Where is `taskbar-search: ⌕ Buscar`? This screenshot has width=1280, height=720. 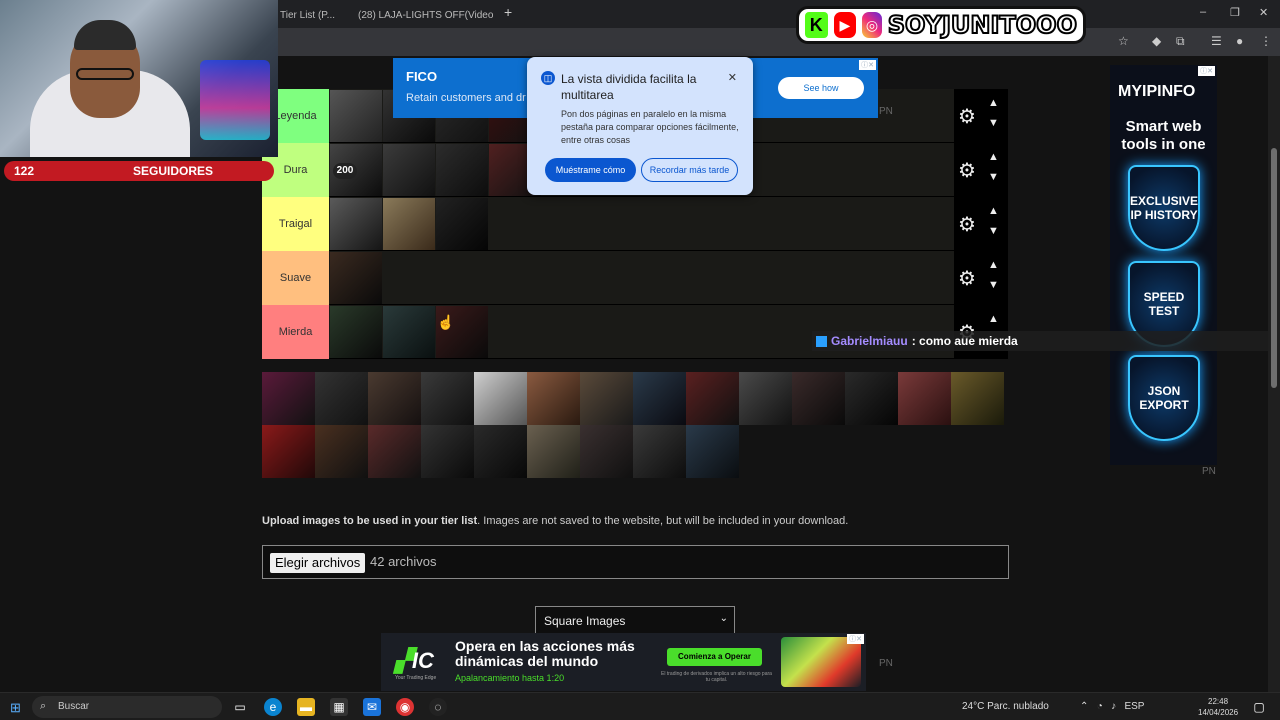
taskbar-search: ⌕ Buscar is located at coordinates (127, 707).